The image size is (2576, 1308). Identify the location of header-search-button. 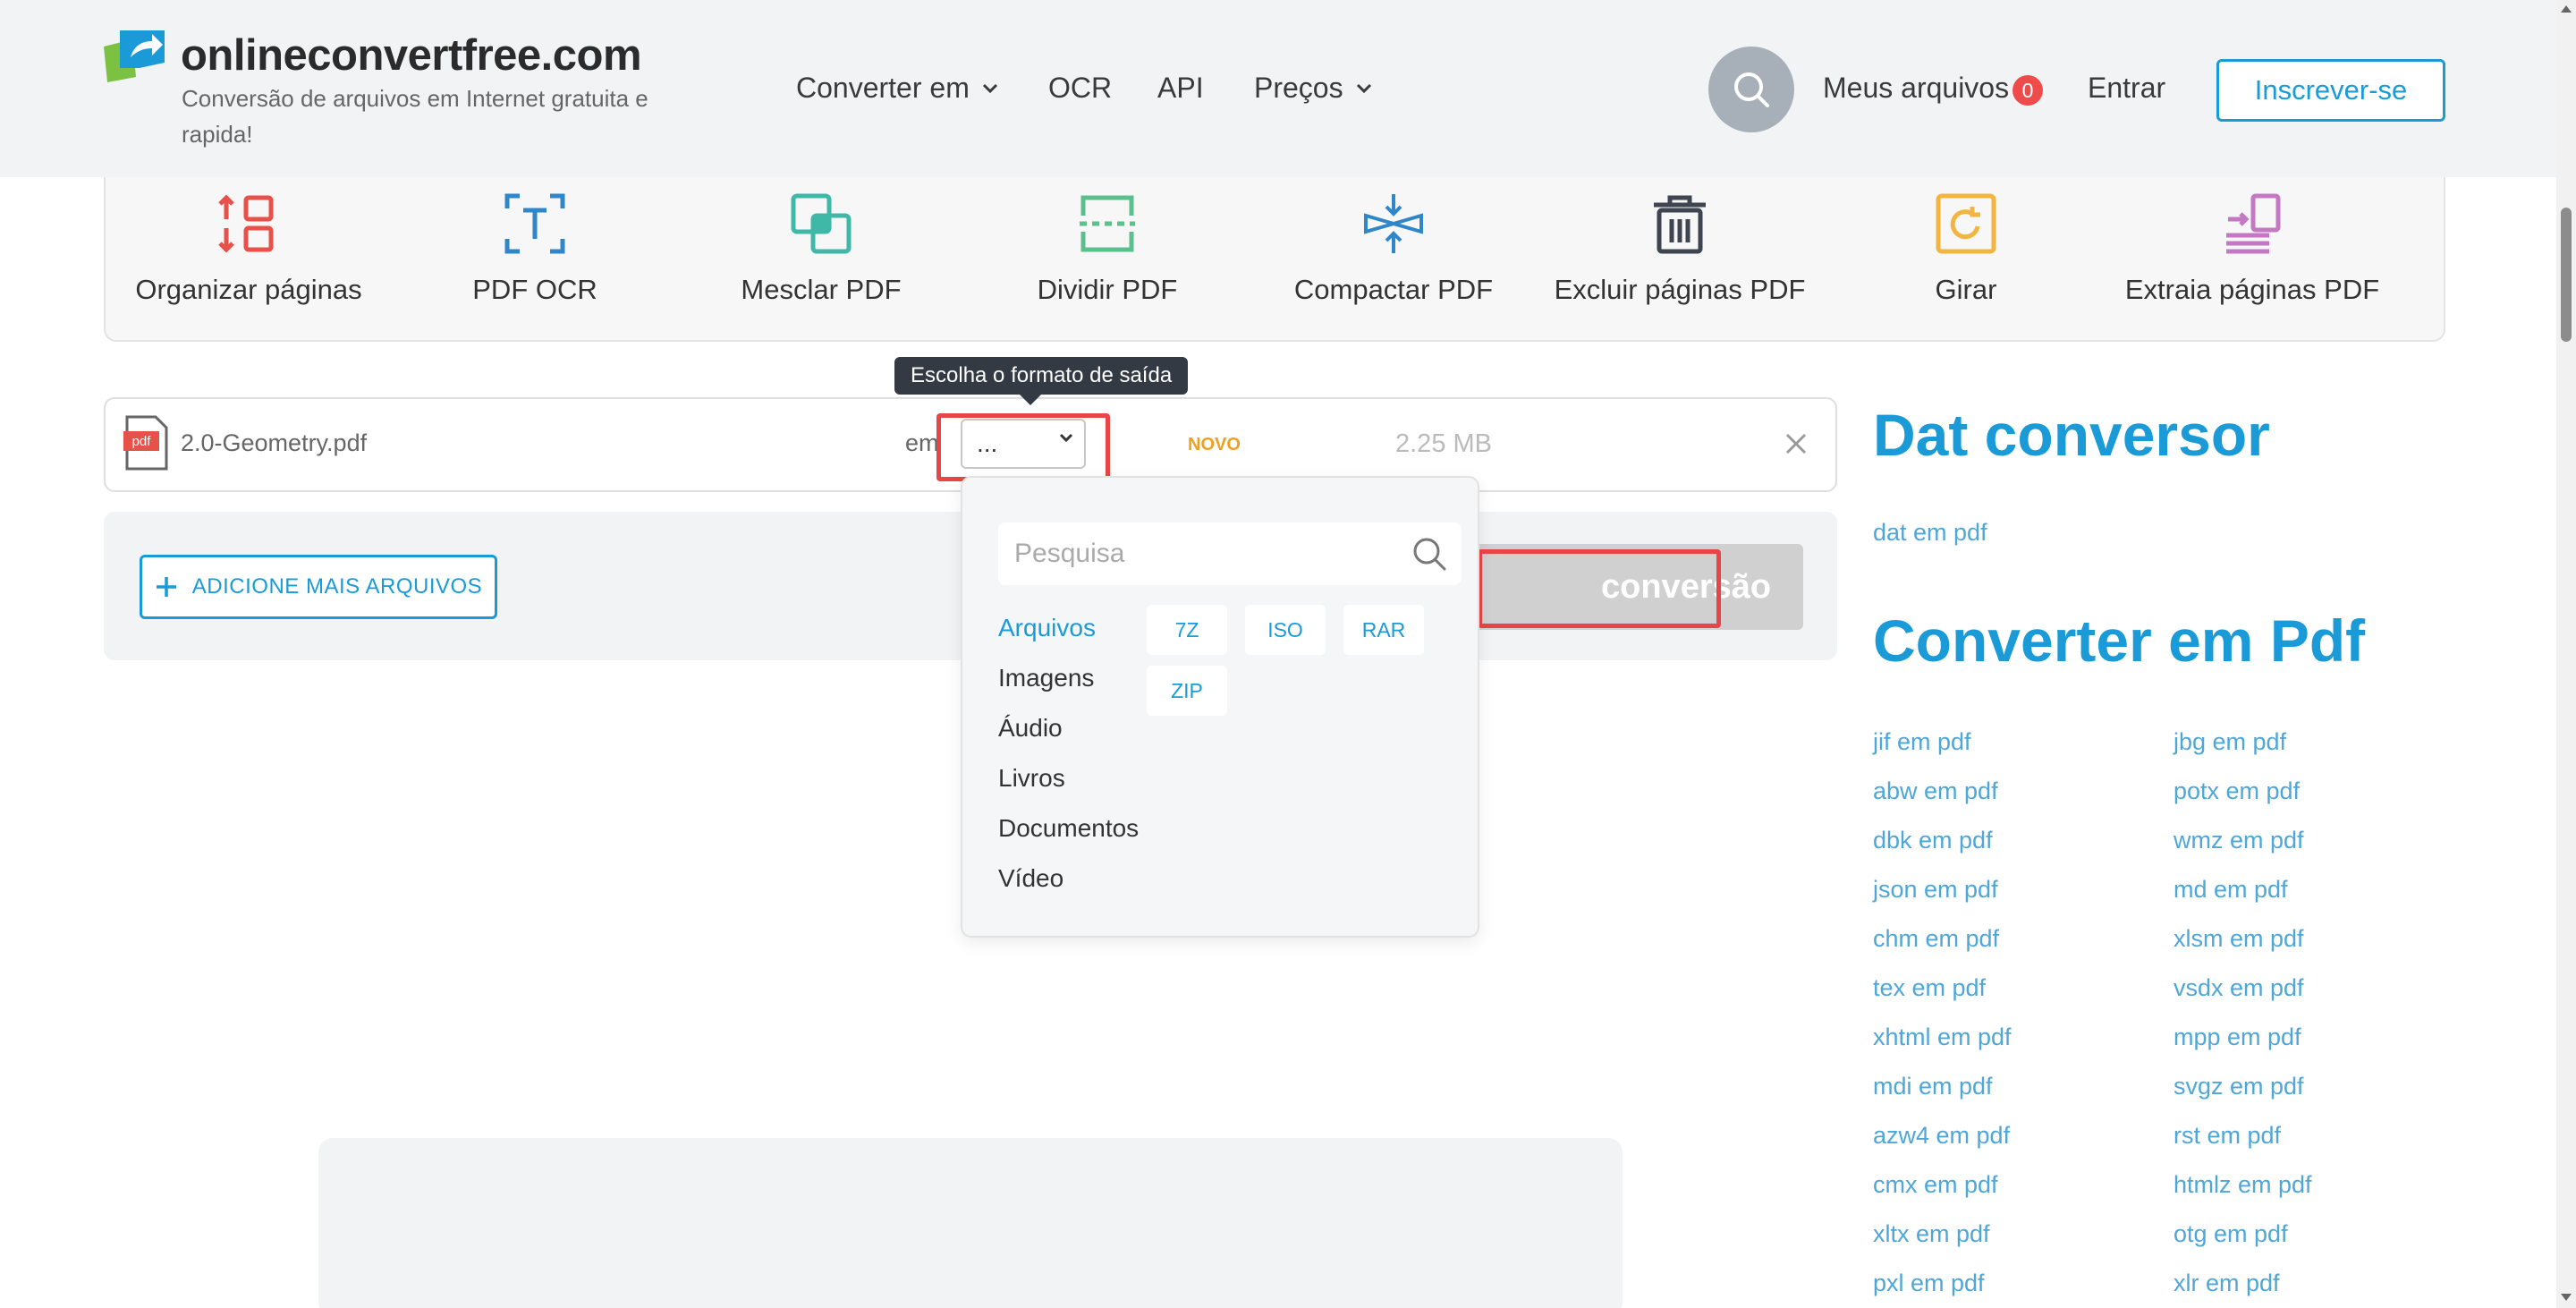
(1751, 89).